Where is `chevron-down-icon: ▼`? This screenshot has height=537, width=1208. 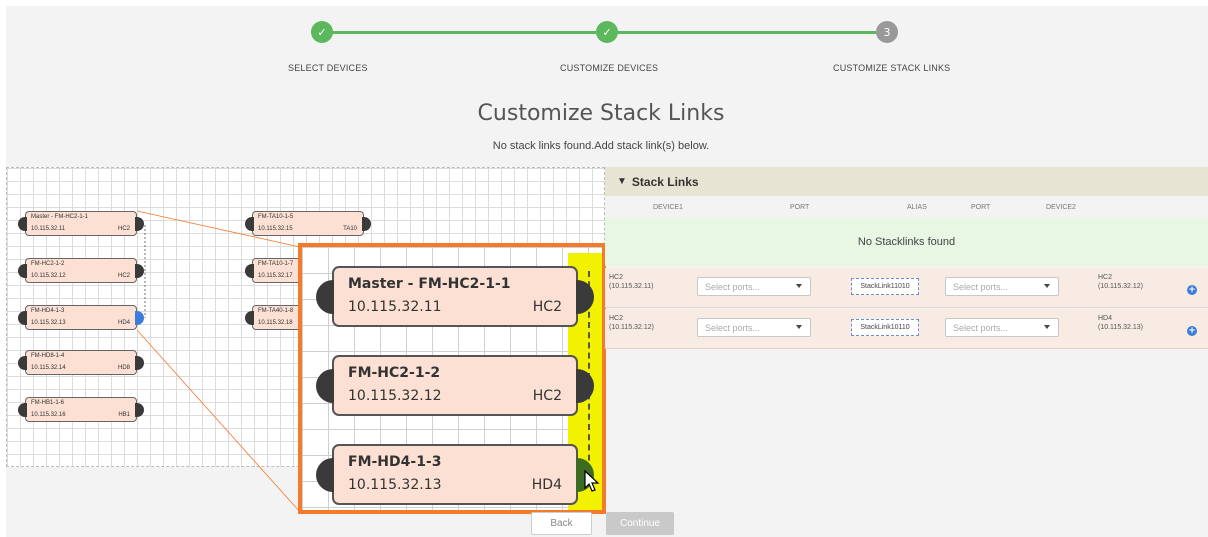 chevron-down-icon: ▼ is located at coordinates (622, 181).